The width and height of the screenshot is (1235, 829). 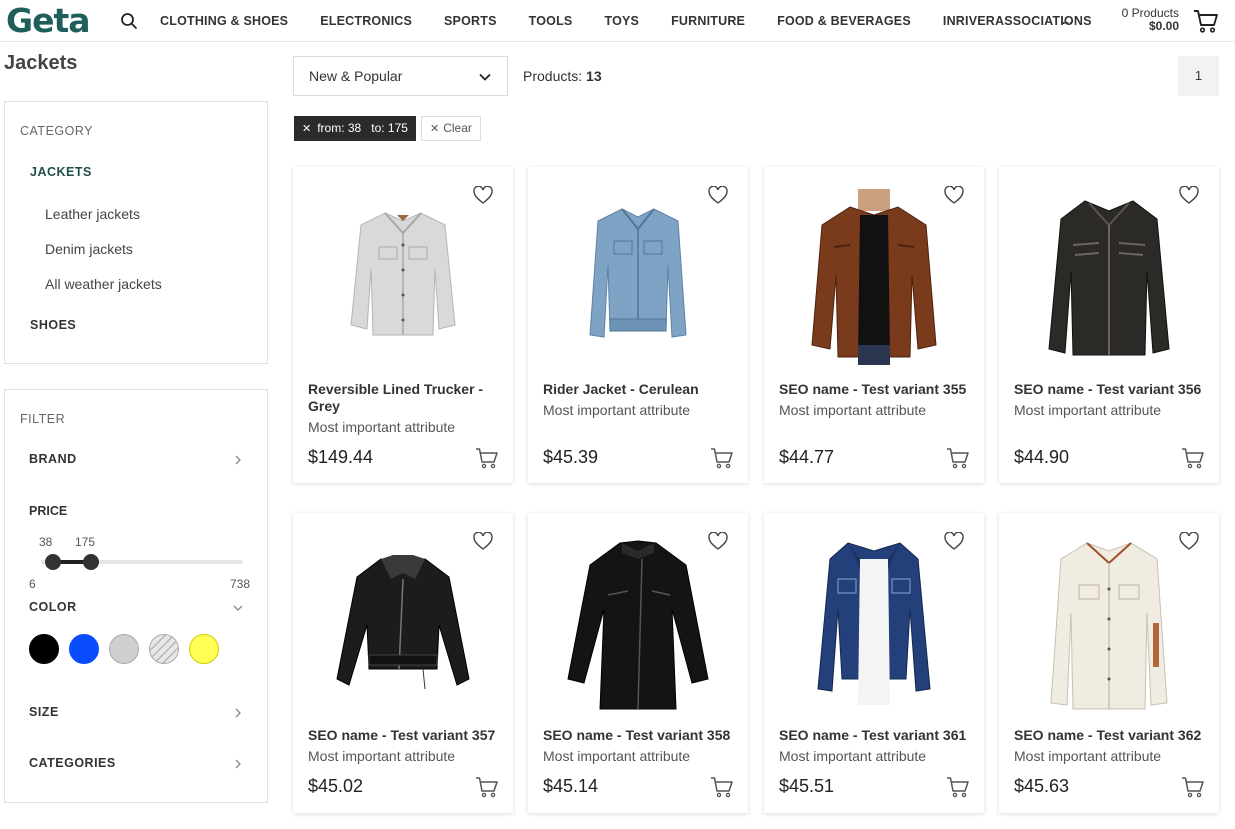 What do you see at coordinates (91, 562) in the screenshot?
I see `price-slider-max-handle` at bounding box center [91, 562].